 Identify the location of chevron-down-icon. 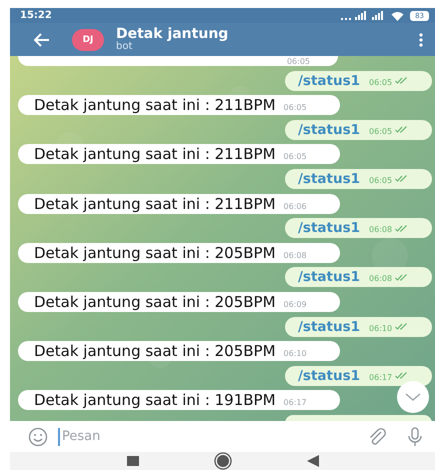
(413, 397).